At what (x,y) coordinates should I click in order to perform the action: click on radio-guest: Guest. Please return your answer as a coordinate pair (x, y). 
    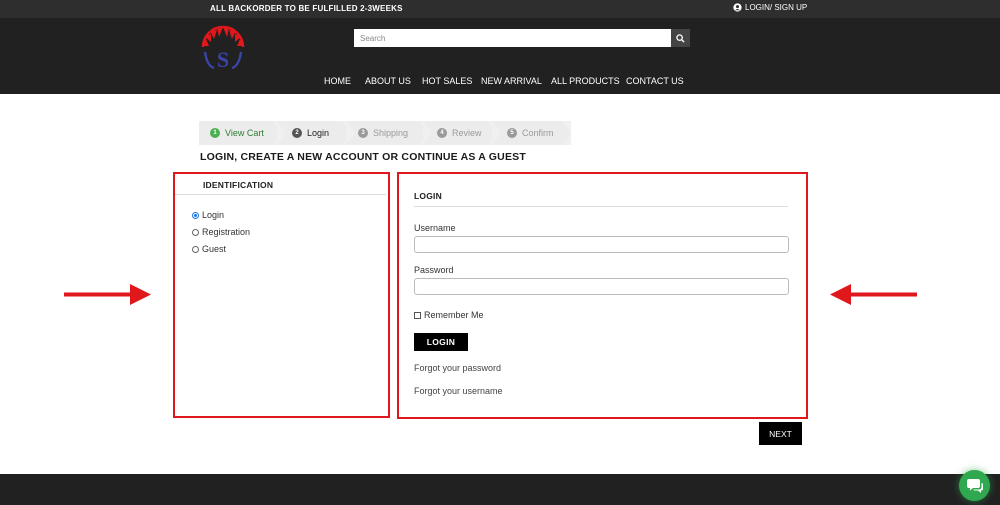
    Looking at the image, I should click on (209, 249).